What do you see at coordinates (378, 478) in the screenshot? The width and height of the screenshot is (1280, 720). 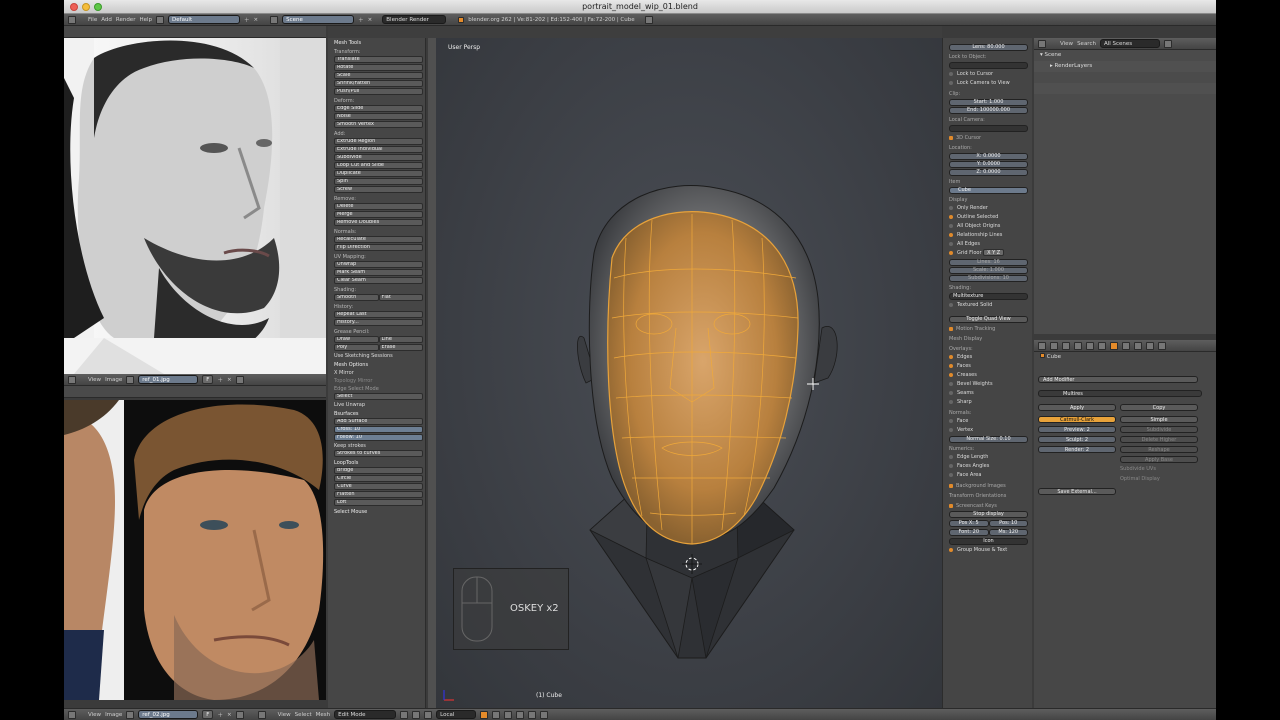 I see `circle-button: Circle` at bounding box center [378, 478].